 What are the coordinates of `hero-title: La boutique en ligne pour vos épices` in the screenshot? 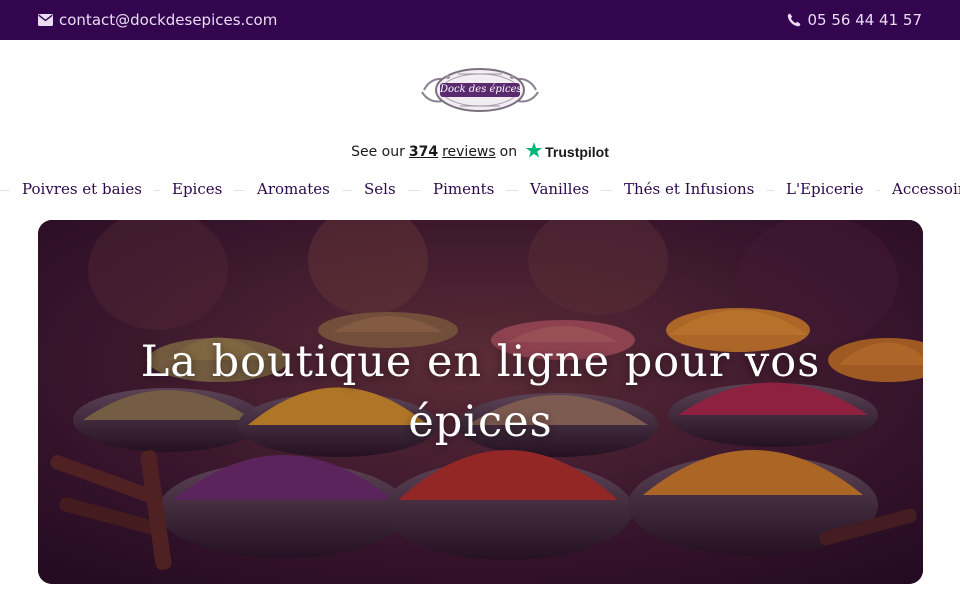 It's located at (480, 392).